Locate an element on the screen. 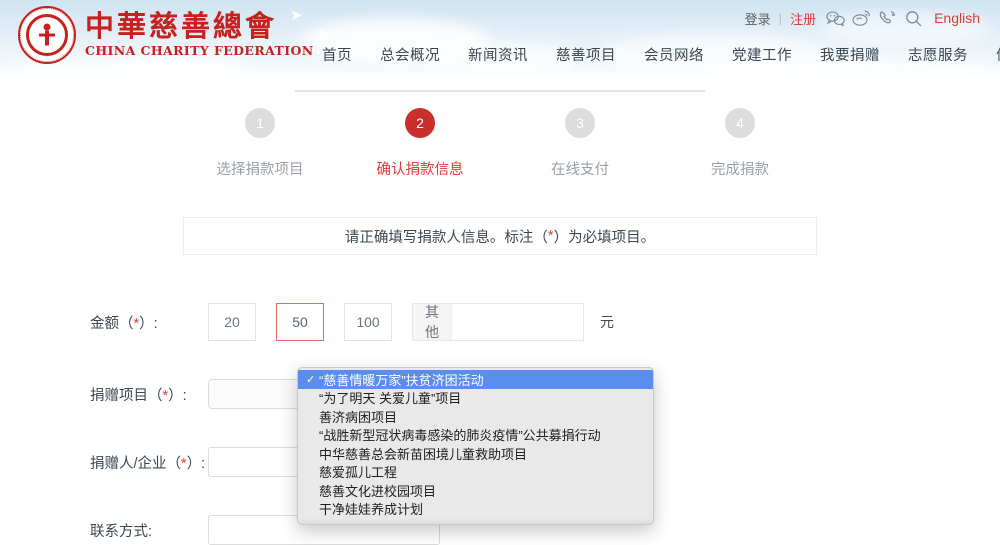 The image size is (1000, 545). project-label-text: 捐赠项目（ is located at coordinates (126, 395).